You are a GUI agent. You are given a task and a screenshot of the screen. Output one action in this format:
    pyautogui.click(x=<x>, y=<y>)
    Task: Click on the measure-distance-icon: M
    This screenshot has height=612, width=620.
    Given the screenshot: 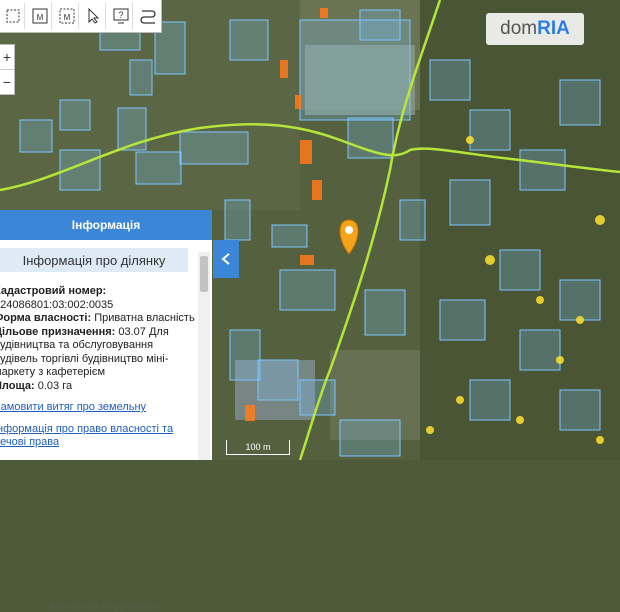 What is the action you would take?
    pyautogui.click(x=40, y=16)
    